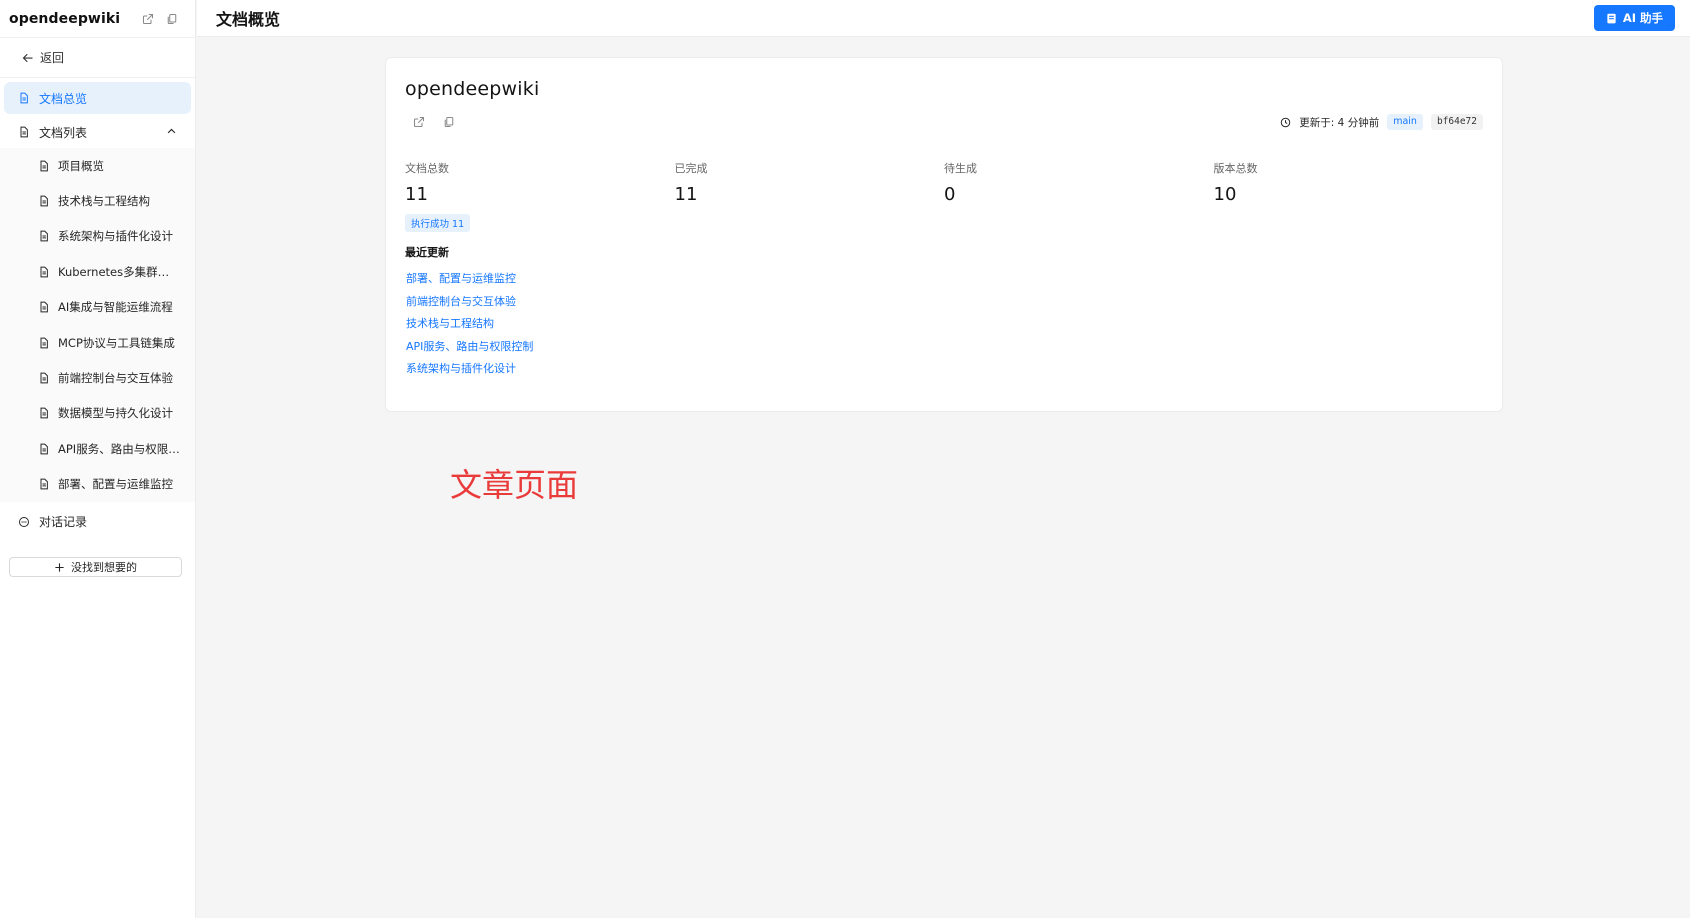 The height and width of the screenshot is (918, 1690). Describe the element at coordinates (810, 182) in the screenshot. I see `stat-completed: 已完成 11` at that location.